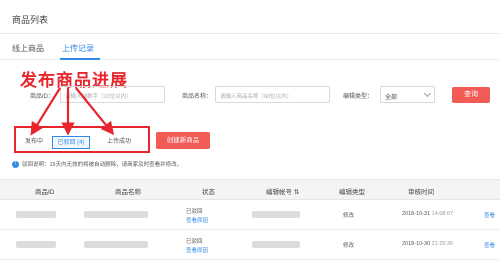  I want to click on column-header-edit-type: 编辑类型, so click(352, 192).